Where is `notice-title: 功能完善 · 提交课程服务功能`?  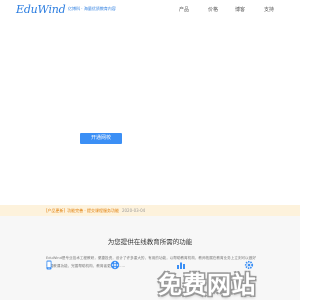
notice-title: 功能完善 · 提交课程服务功能 is located at coordinates (93, 210).